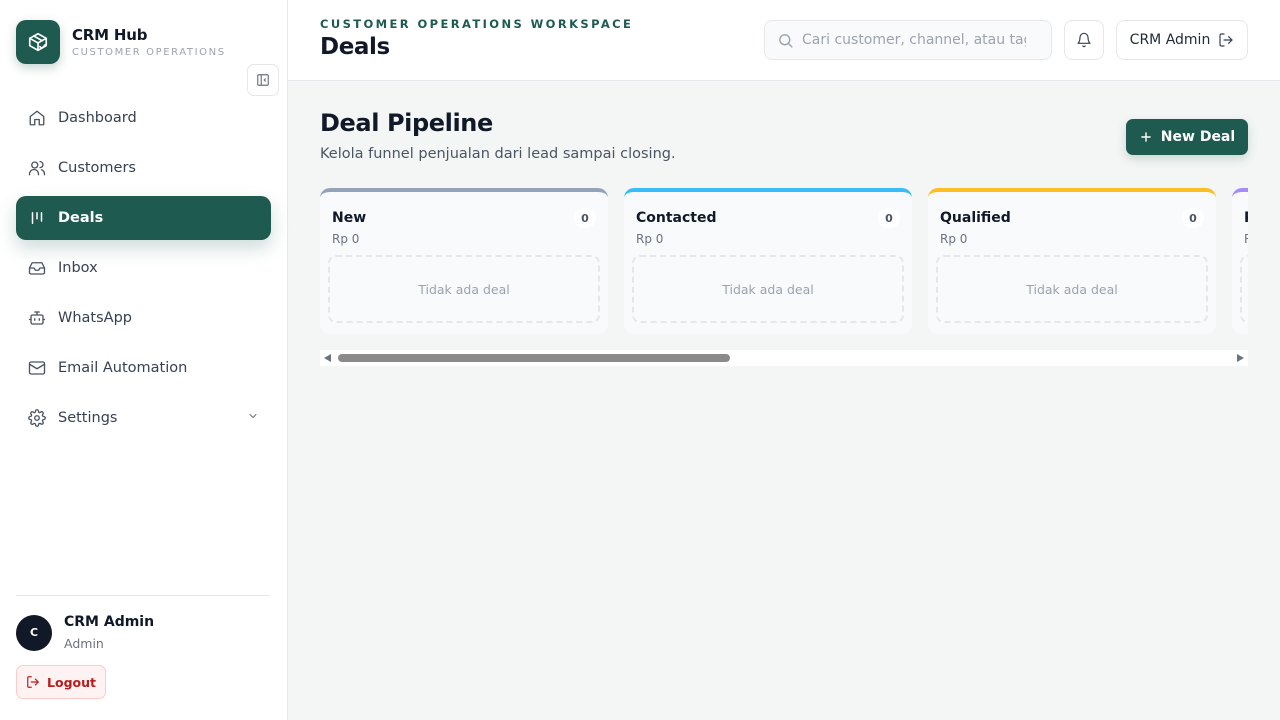 The image size is (1280, 720). Describe the element at coordinates (37, 268) in the screenshot. I see `inbox-icon` at that location.